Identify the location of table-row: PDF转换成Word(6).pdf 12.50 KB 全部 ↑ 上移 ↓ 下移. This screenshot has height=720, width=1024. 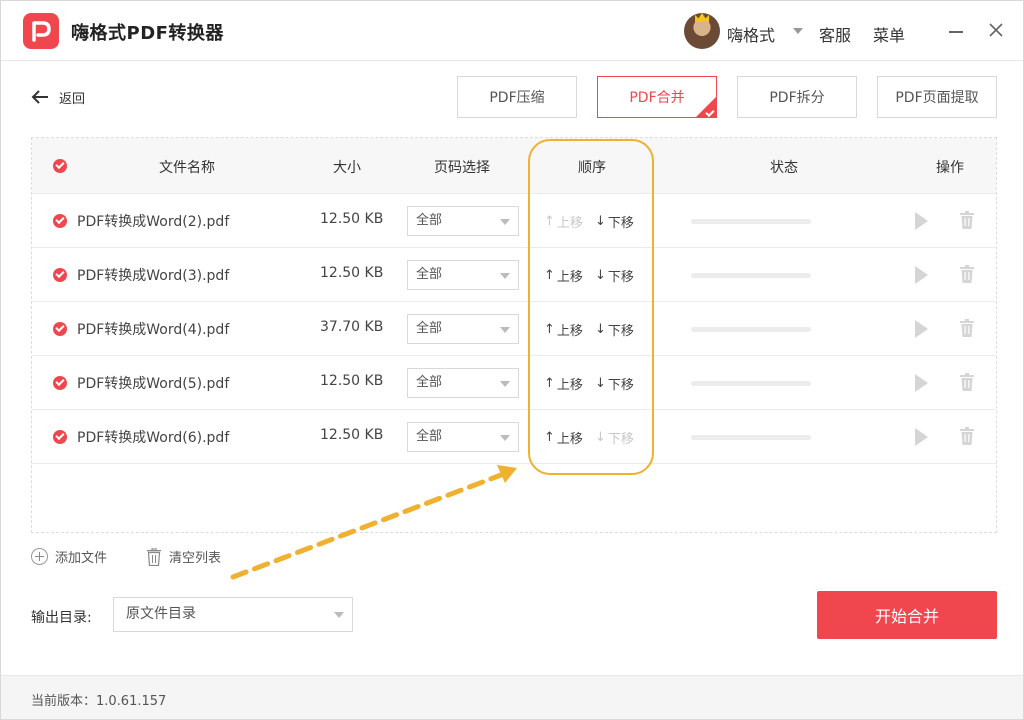
(514, 437).